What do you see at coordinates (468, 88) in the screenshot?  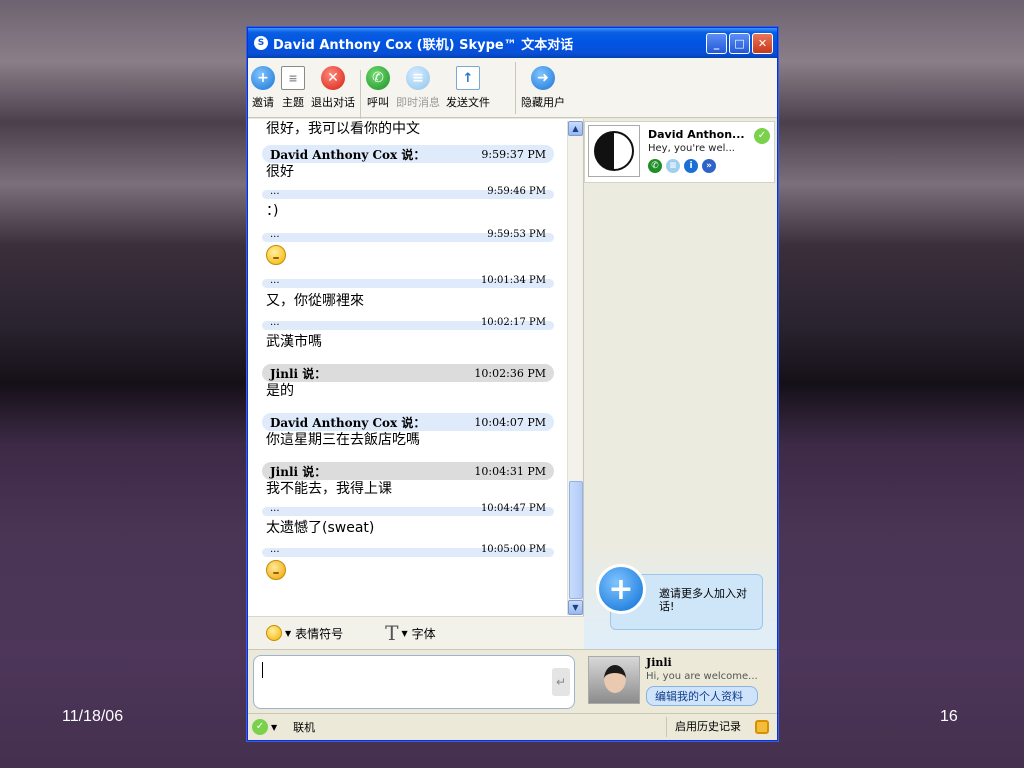 I see `send-file-button: ↑ 发送文件` at bounding box center [468, 88].